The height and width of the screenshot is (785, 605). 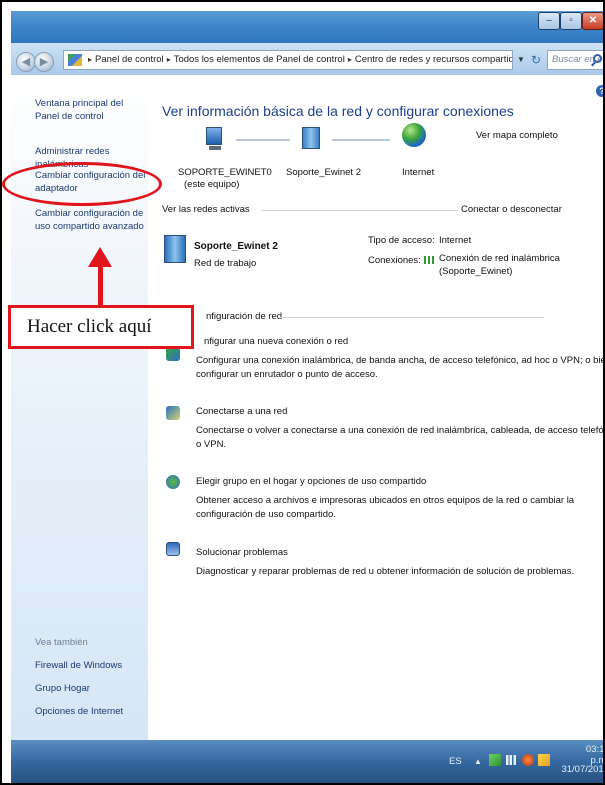 What do you see at coordinates (597, 58) in the screenshot?
I see `search-icon` at bounding box center [597, 58].